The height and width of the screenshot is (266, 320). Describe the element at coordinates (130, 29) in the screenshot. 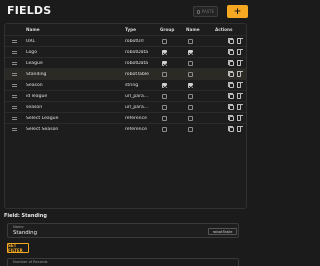

I see `column-header-type: Type` at that location.